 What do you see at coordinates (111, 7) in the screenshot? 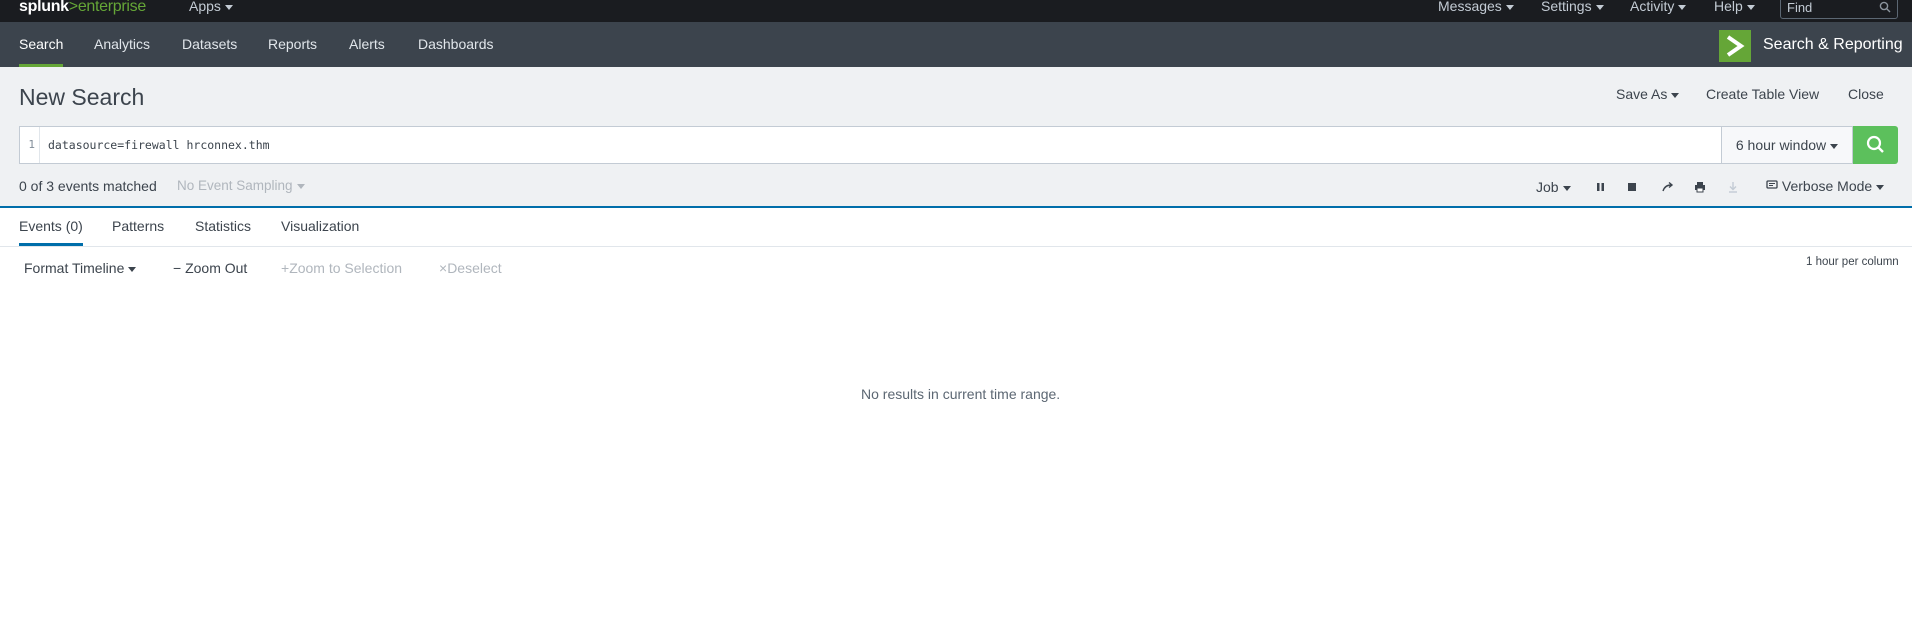
I see `logo-suffix: enterprise` at bounding box center [111, 7].